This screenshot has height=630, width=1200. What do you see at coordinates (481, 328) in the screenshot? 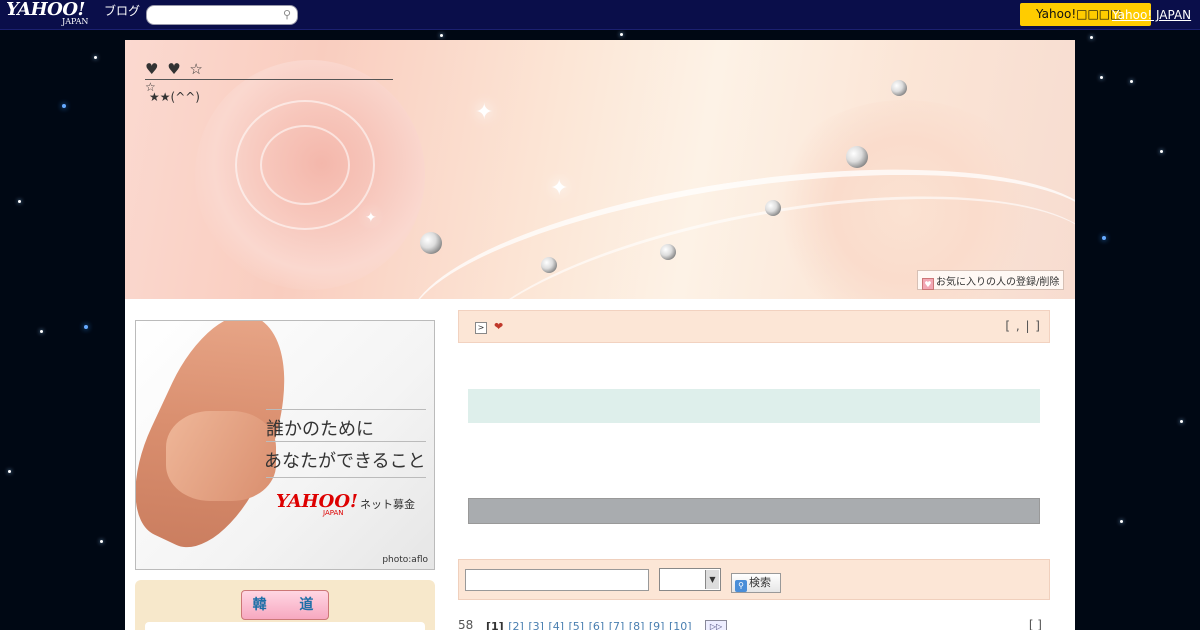
I see `arrow-icon: >` at bounding box center [481, 328].